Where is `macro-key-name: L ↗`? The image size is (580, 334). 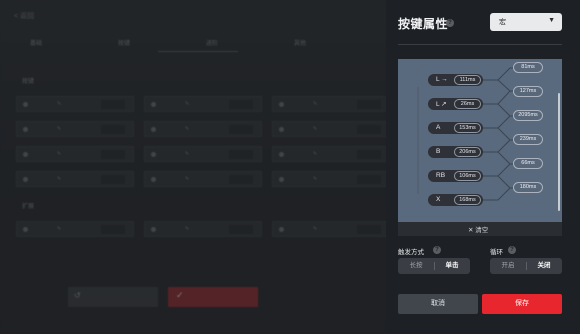
macro-key-name: L ↗ is located at coordinates (441, 104).